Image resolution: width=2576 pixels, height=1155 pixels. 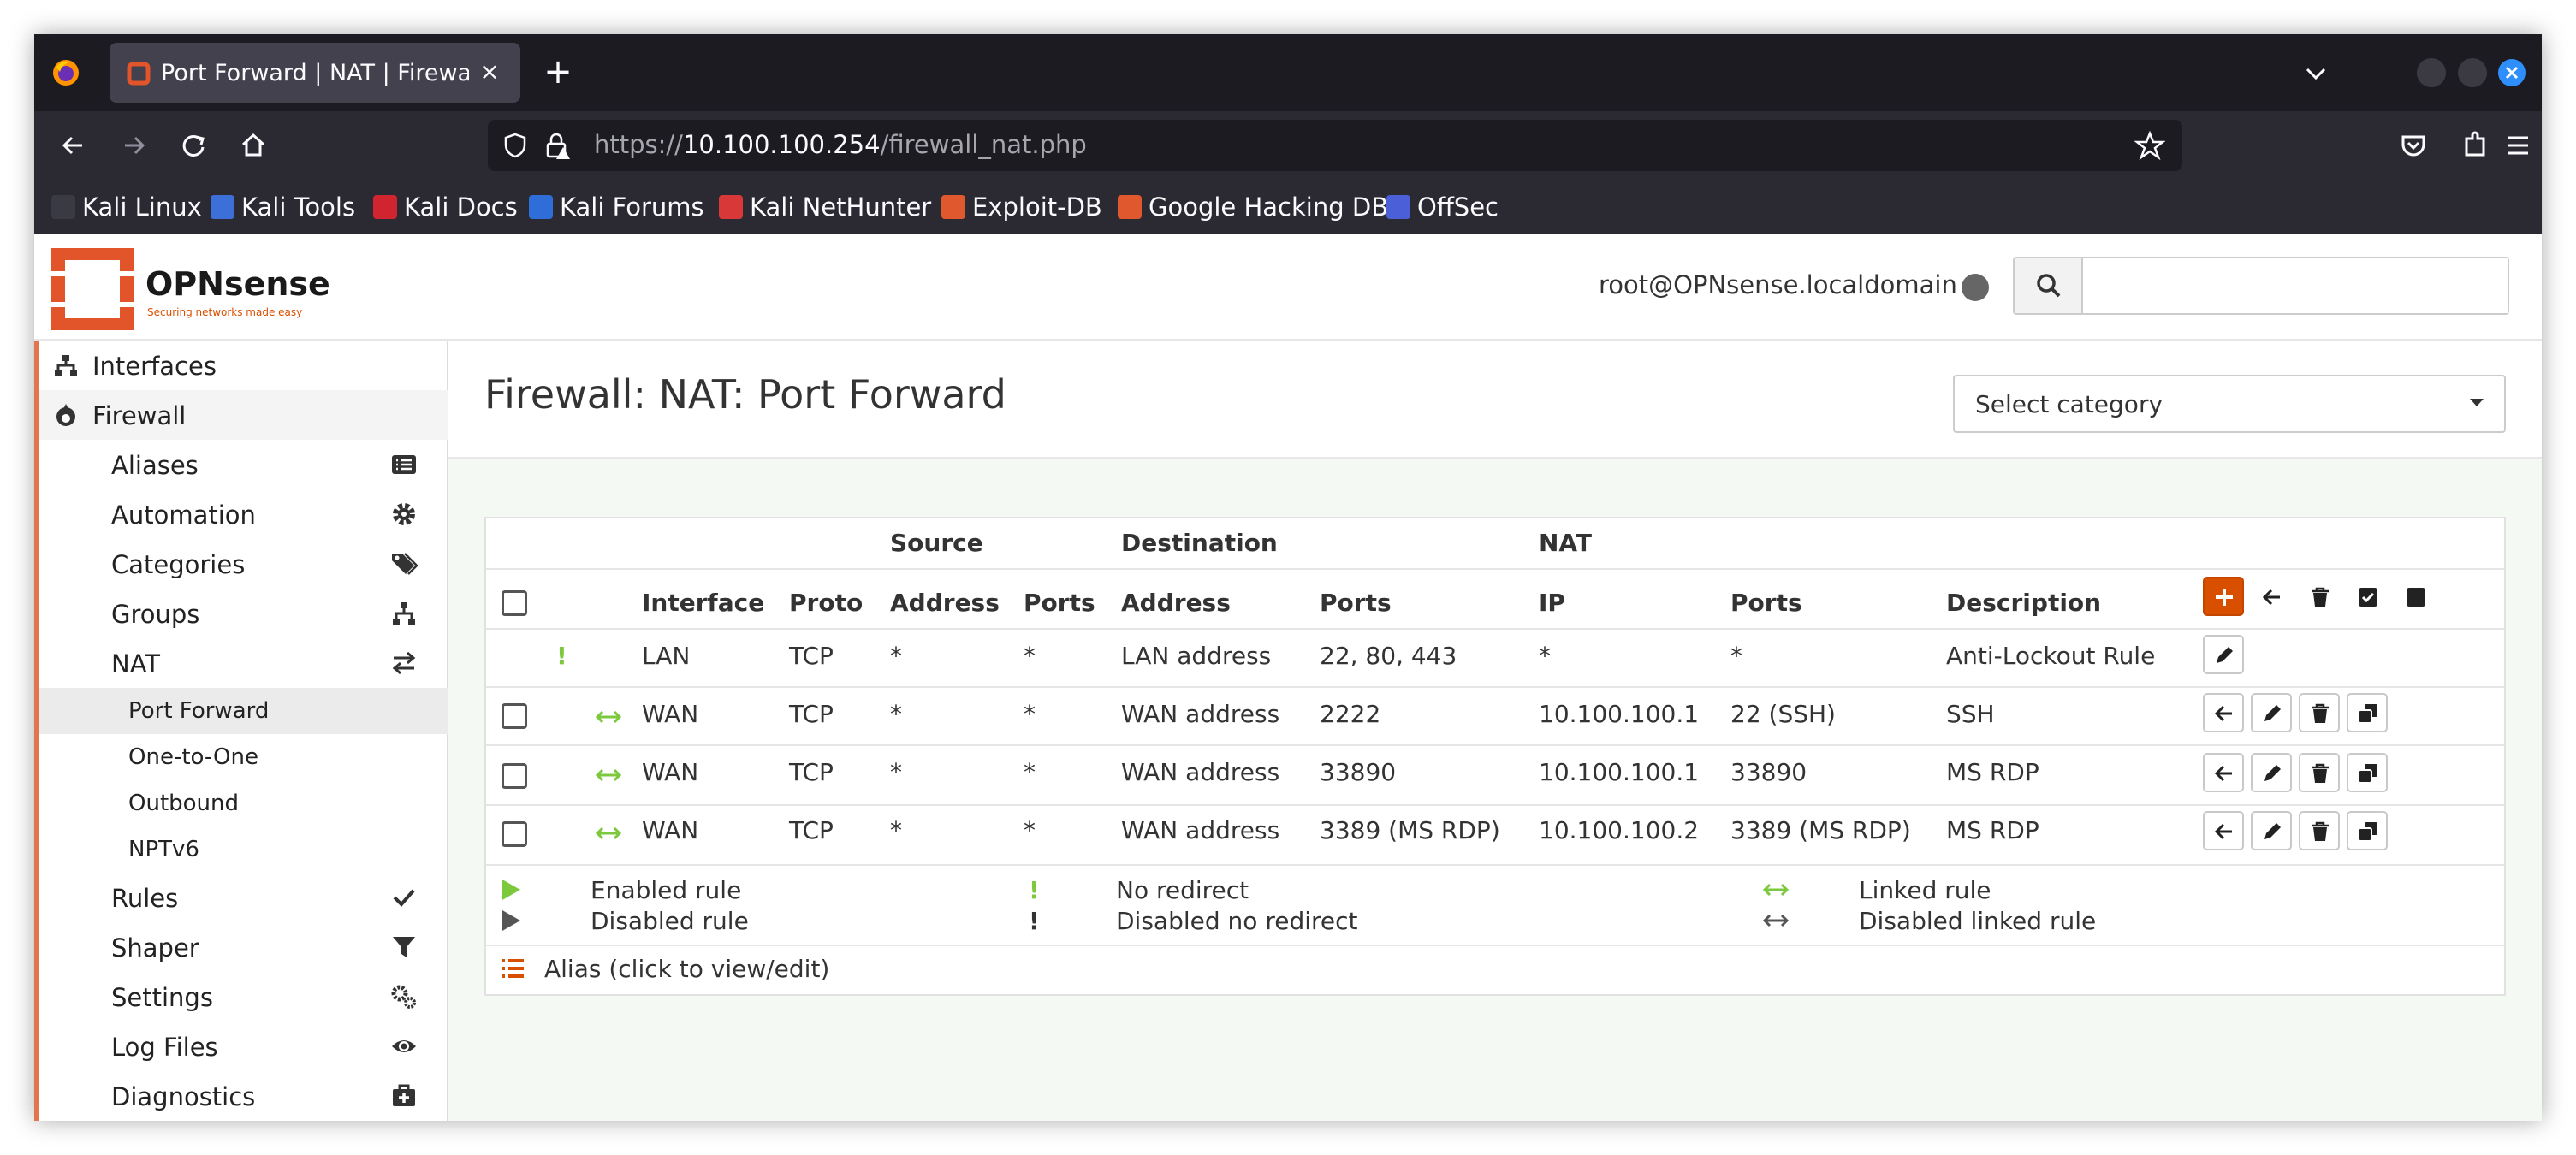 What do you see at coordinates (243, 711) in the screenshot?
I see `sidebar-item-port-forward: Port Forward` at bounding box center [243, 711].